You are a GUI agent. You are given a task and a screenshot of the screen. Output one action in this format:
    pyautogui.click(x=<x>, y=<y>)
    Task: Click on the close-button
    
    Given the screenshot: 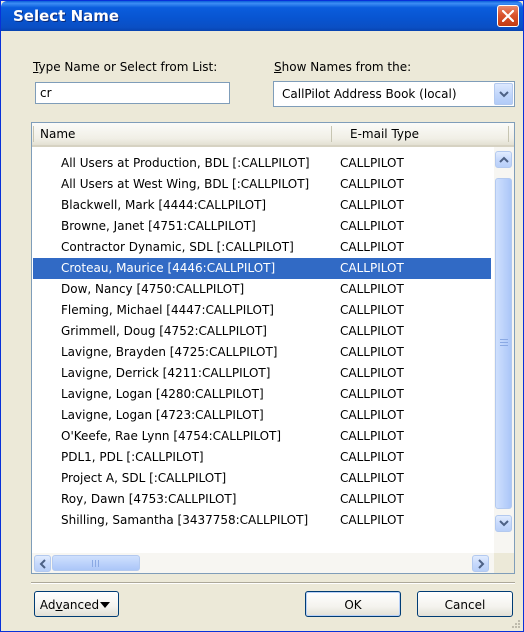 What is the action you would take?
    pyautogui.click(x=508, y=16)
    